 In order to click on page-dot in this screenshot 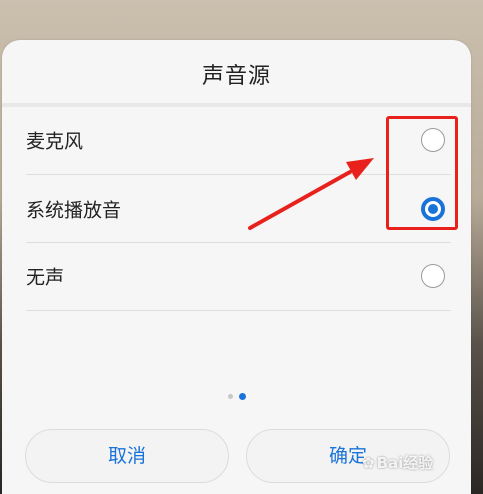, I will do `click(230, 396)`.